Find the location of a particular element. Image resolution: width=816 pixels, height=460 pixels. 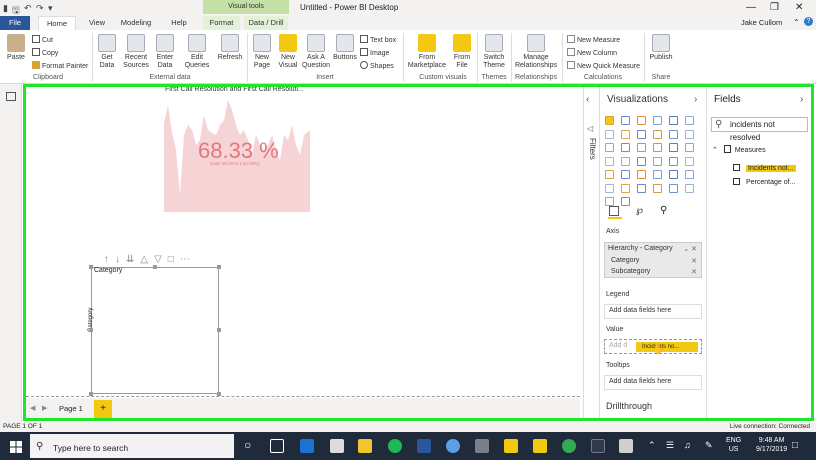

text-box-button: Text box is located at coordinates (378, 39).